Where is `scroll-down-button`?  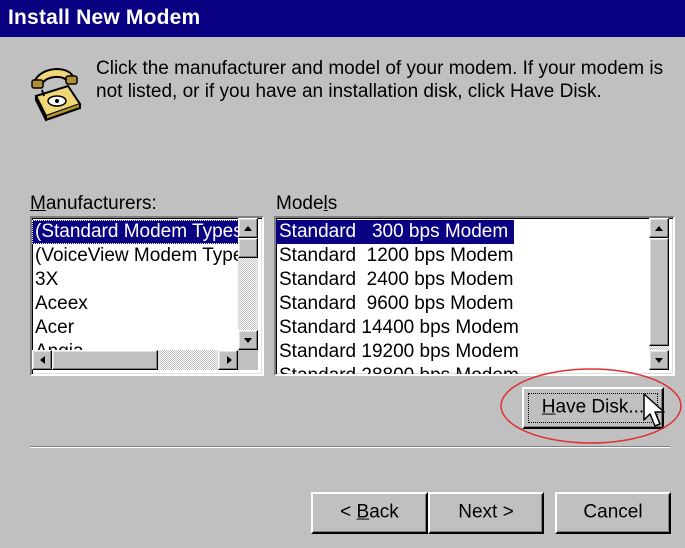
scroll-down-button is located at coordinates (248, 340).